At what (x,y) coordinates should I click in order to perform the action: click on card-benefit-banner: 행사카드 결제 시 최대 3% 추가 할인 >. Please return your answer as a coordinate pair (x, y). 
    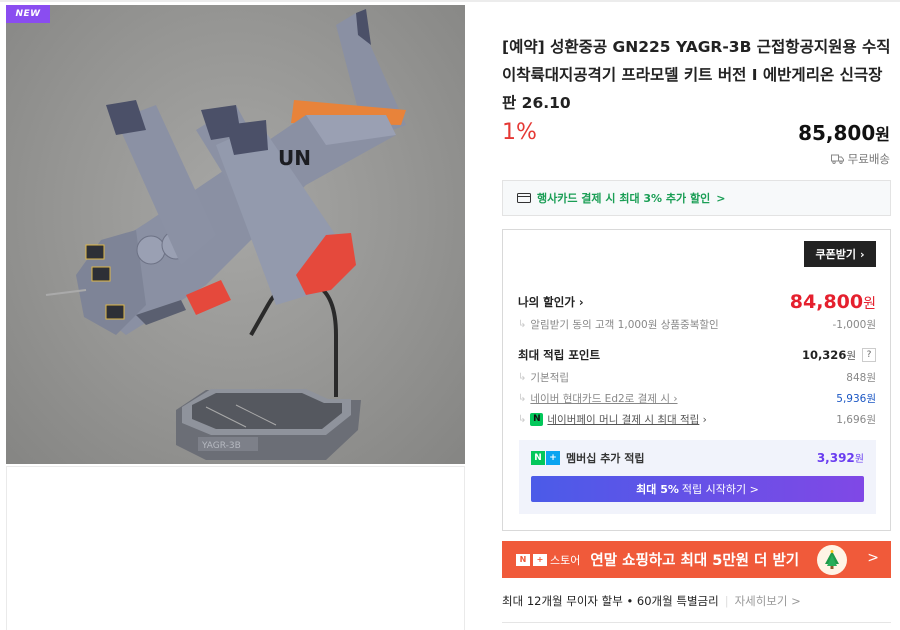
    Looking at the image, I should click on (696, 198).